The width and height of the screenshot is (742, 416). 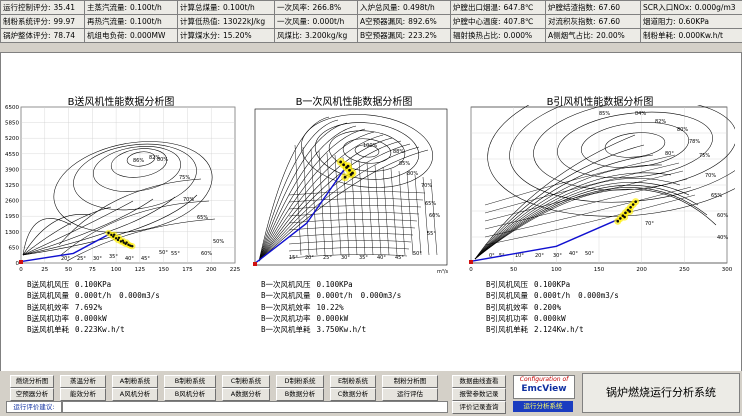 I want to click on contour-label: 100%, so click(x=370, y=146).